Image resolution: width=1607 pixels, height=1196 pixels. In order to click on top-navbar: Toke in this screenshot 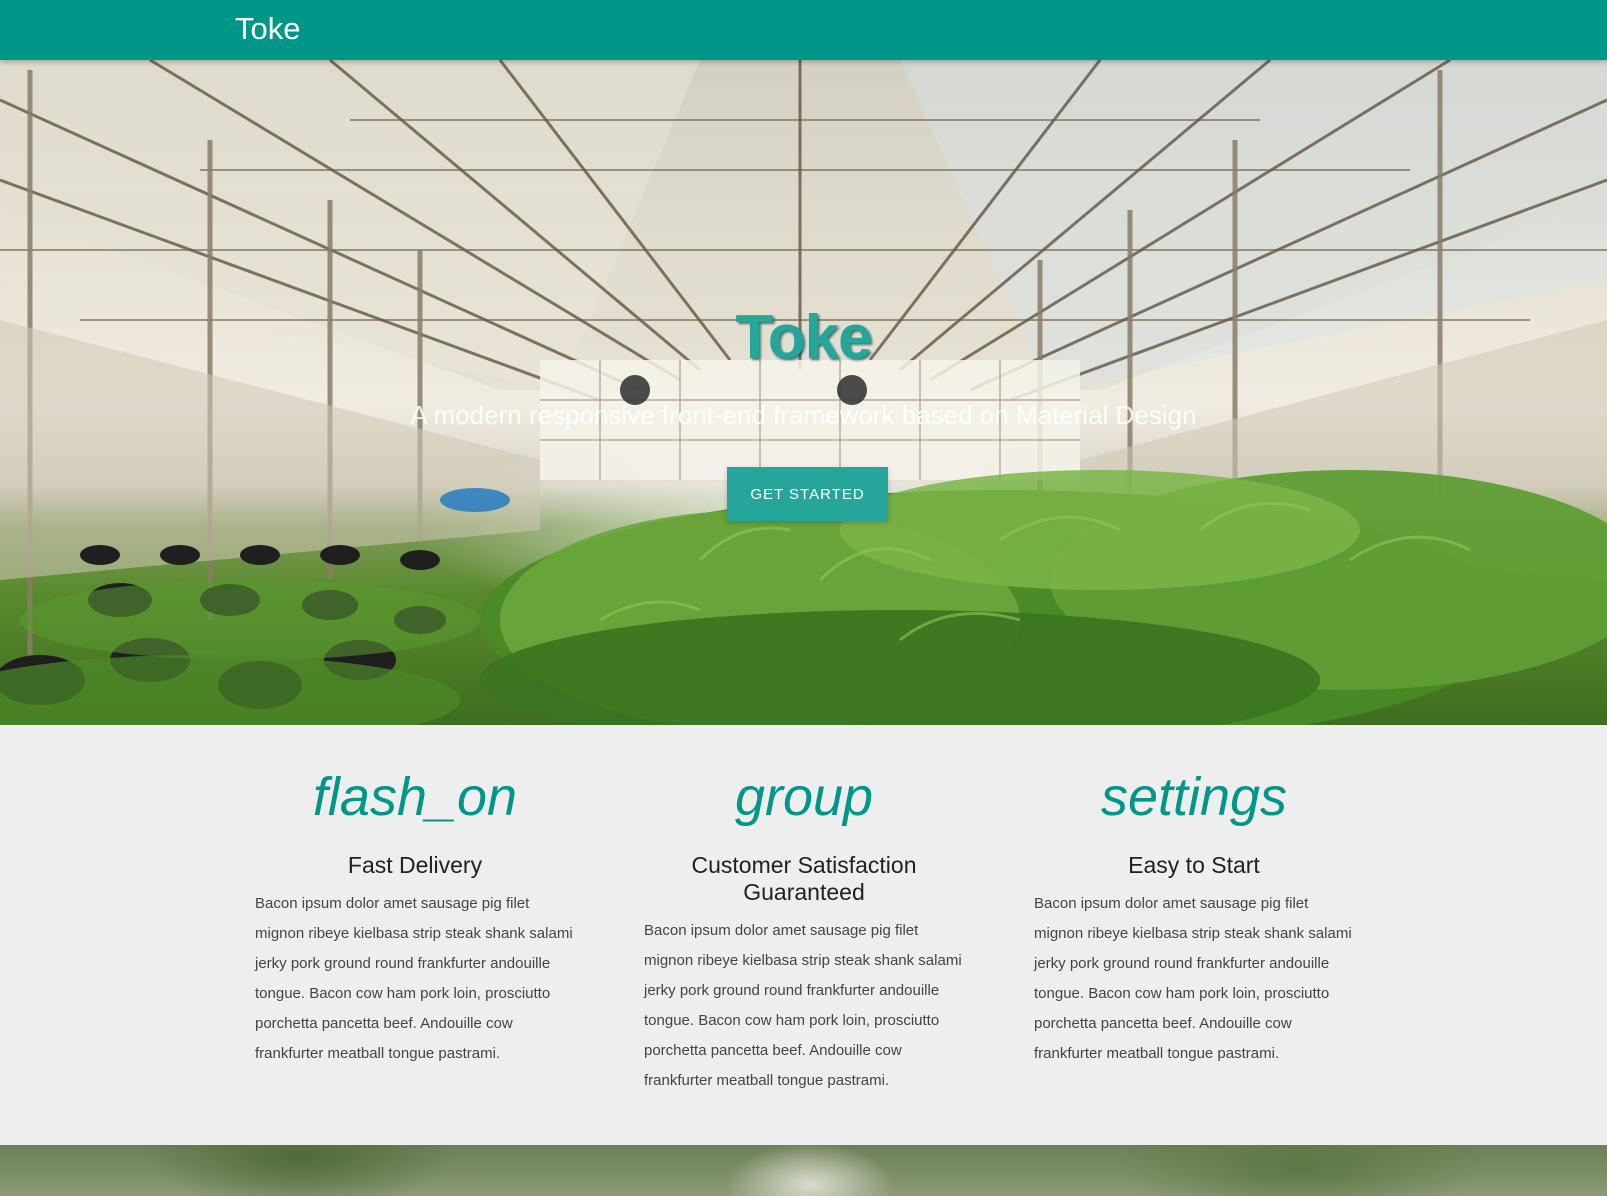, I will do `click(803, 30)`.